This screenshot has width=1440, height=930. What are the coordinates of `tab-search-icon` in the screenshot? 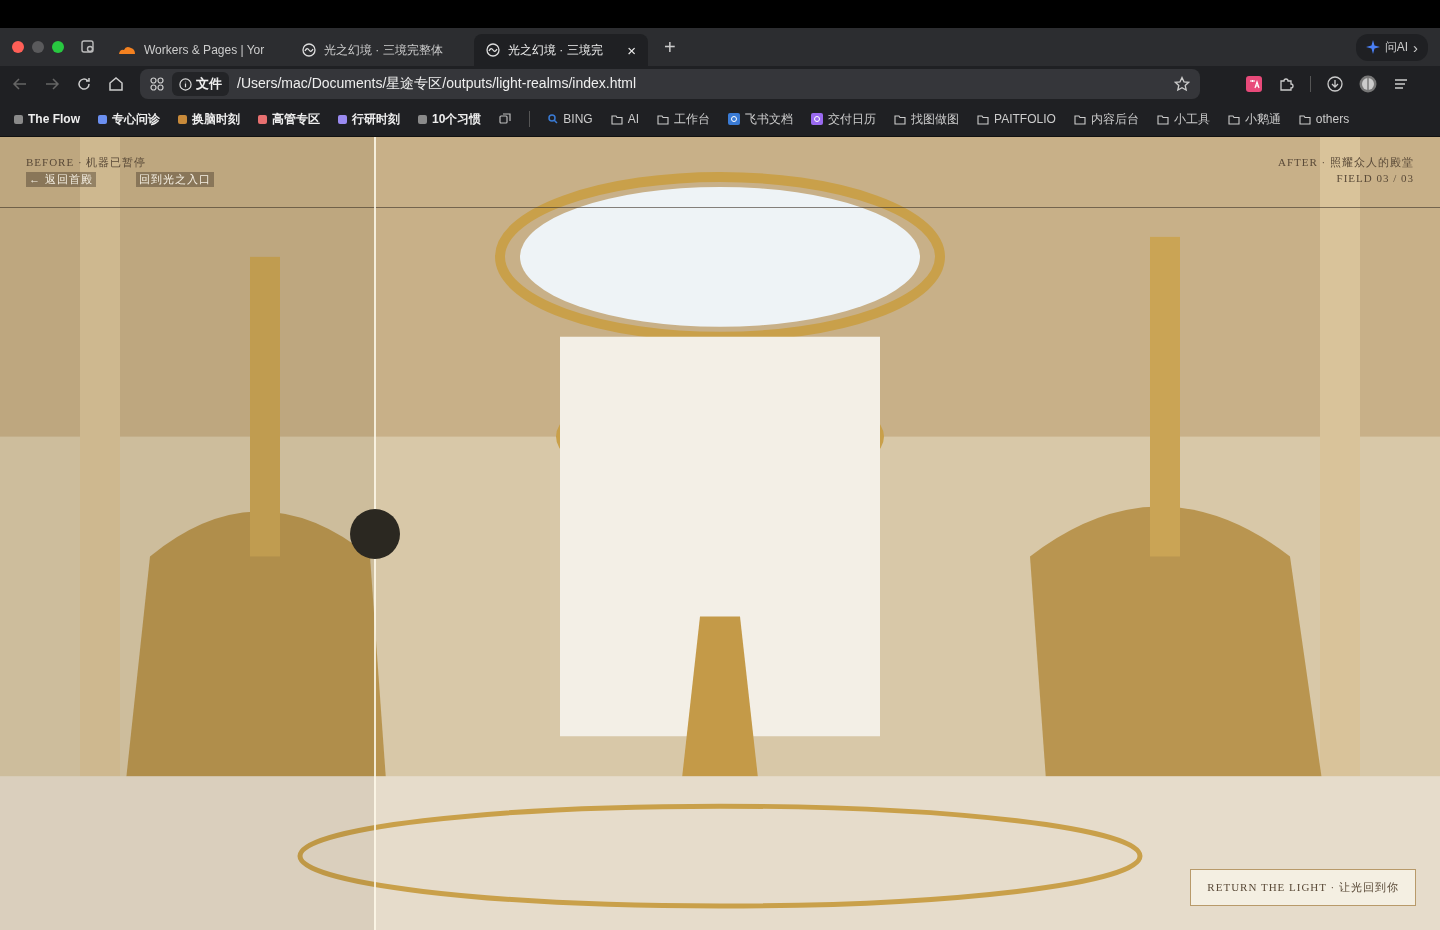 It's located at (88, 47).